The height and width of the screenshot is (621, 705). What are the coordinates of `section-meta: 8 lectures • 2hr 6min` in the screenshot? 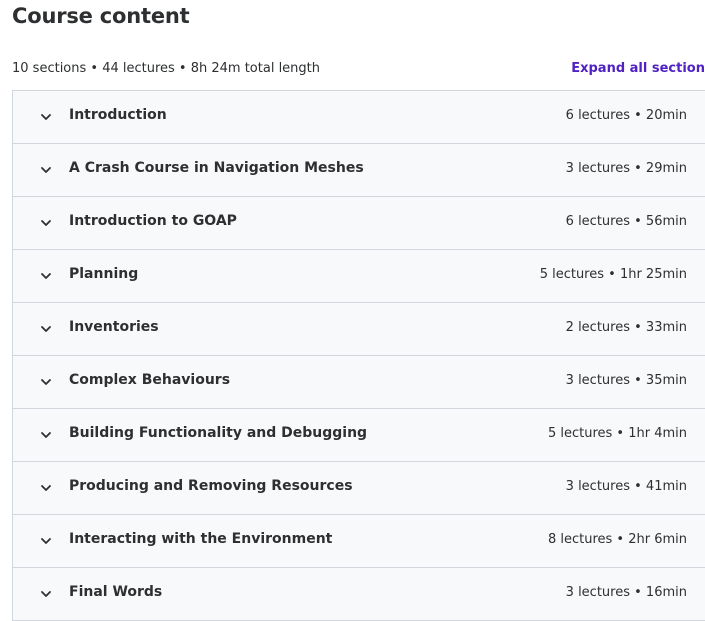 It's located at (617, 539).